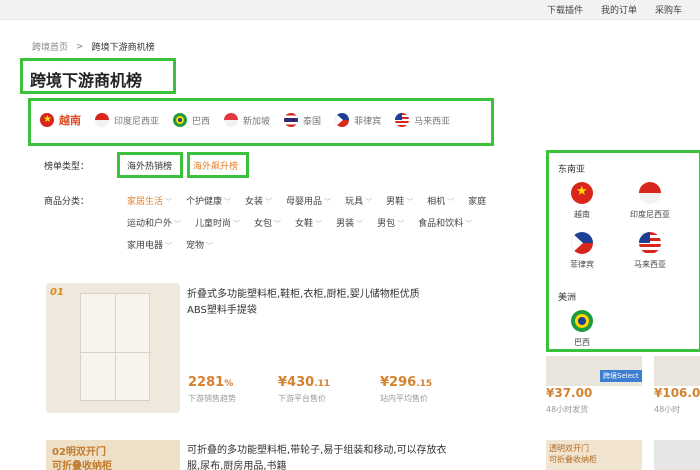  What do you see at coordinates (257, 121) in the screenshot?
I see `country-tab-label: 新加坡` at bounding box center [257, 121].